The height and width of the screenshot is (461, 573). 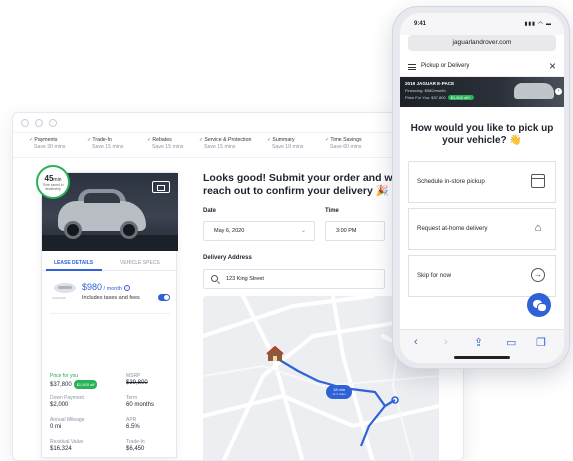 I want to click on photo-ground, so click(x=110, y=243).